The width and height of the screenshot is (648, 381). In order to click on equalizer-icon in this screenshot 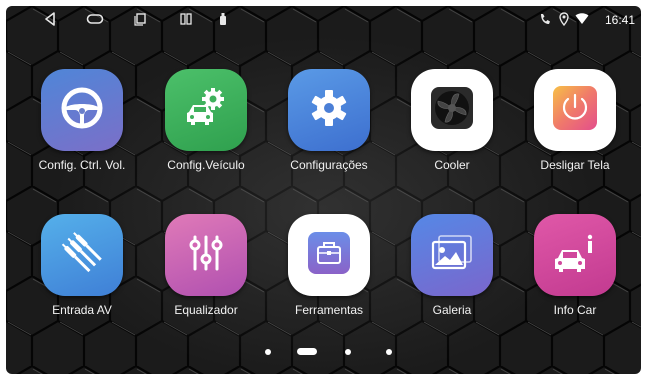, I will do `click(206, 255)`.